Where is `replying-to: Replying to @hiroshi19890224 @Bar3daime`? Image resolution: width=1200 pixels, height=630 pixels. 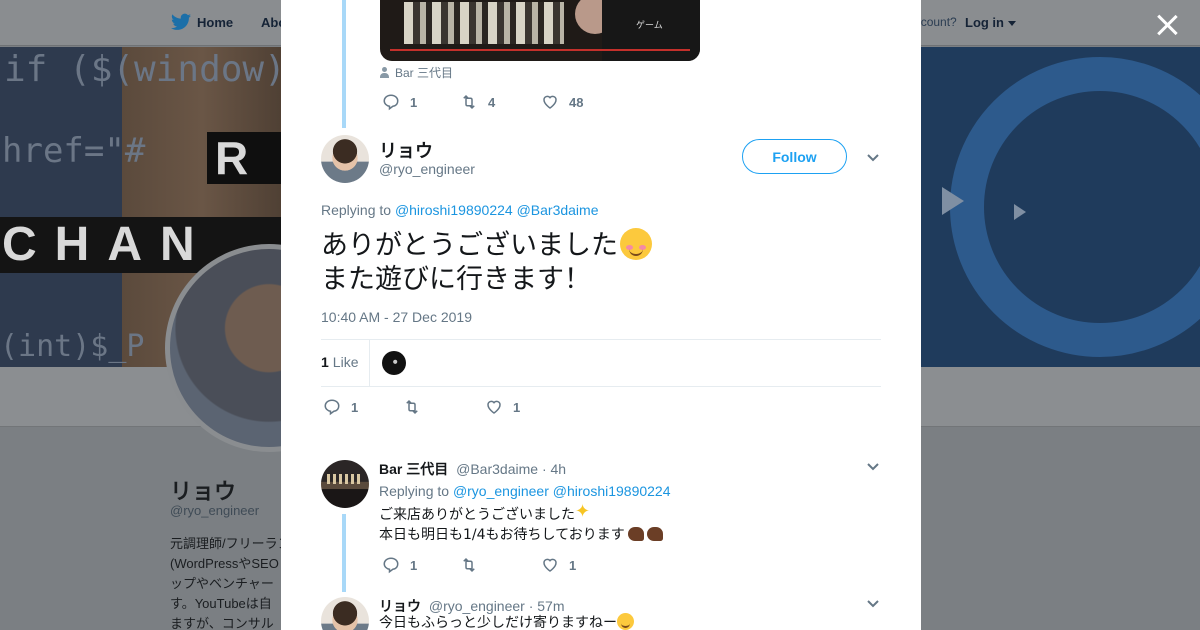
replying-to: Replying to @hiroshi19890224 @Bar3daime is located at coordinates (460, 210).